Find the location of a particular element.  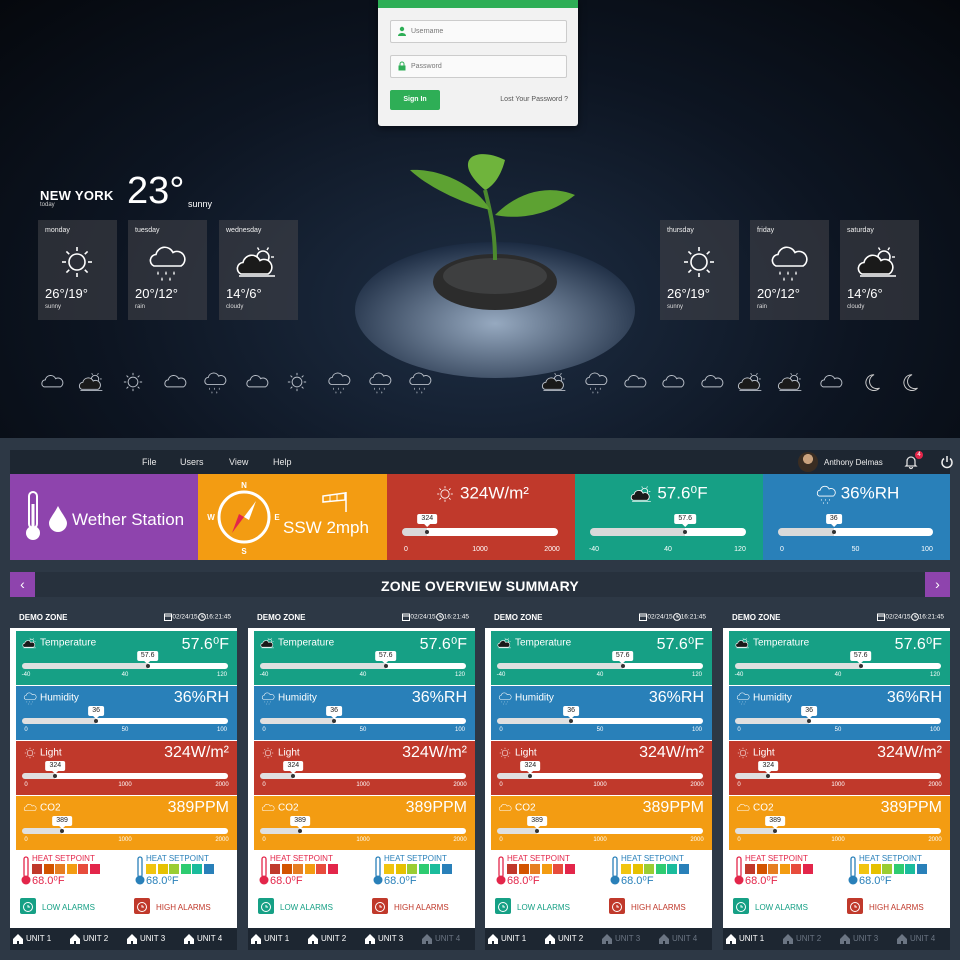

user-name: Anthony Delmas is located at coordinates (853, 462).